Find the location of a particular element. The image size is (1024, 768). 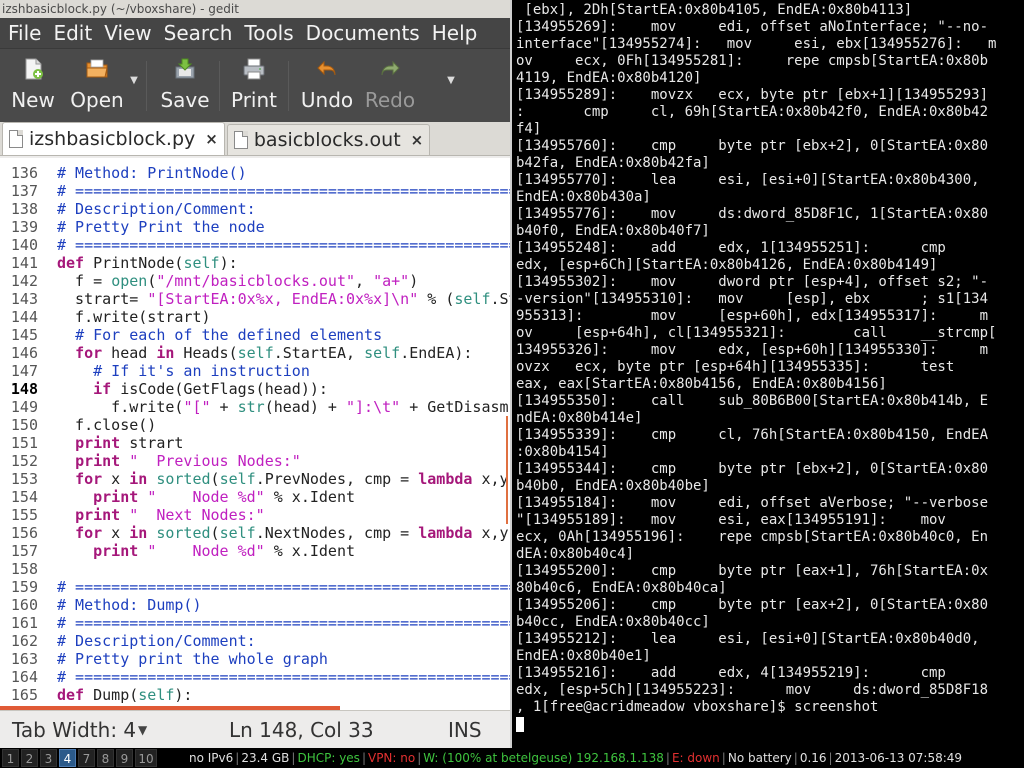

workspace-4: 4 is located at coordinates (67, 758).